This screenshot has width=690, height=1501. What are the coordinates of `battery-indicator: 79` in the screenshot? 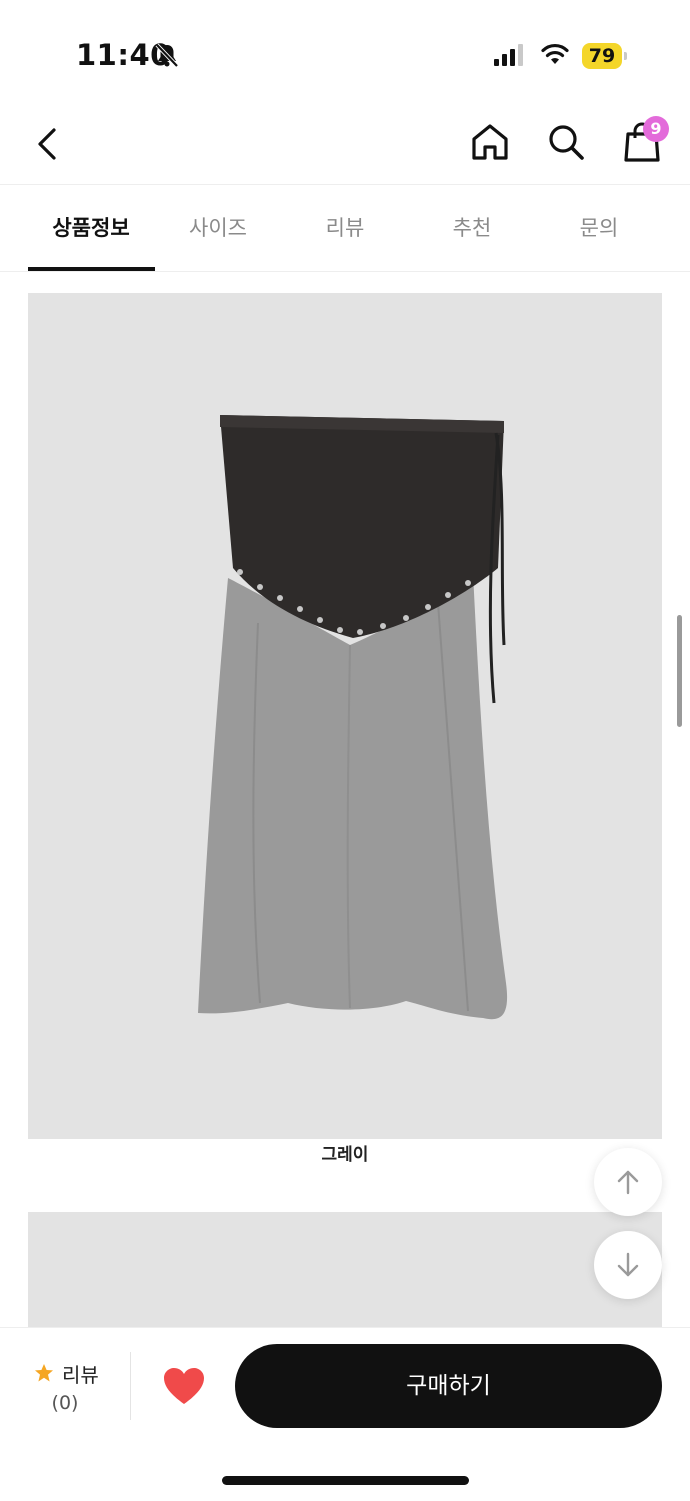 It's located at (605, 56).